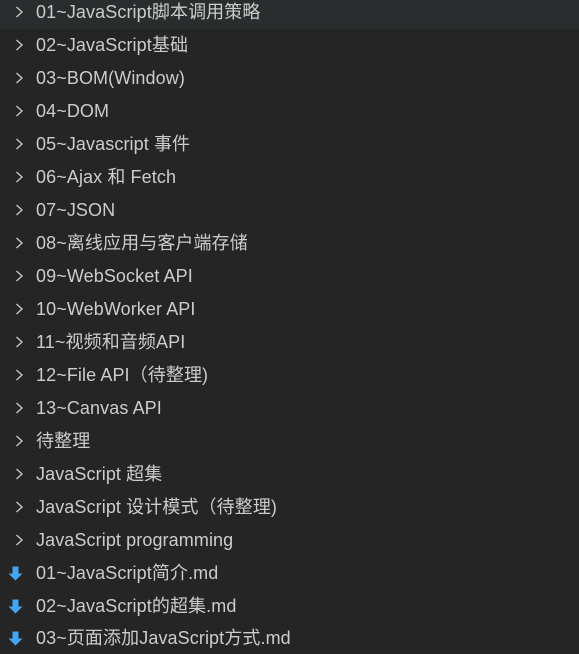 This screenshot has width=579, height=654. What do you see at coordinates (289, 14) in the screenshot?
I see `tree-item-folder: 01~JavaScript脚本调用策略` at bounding box center [289, 14].